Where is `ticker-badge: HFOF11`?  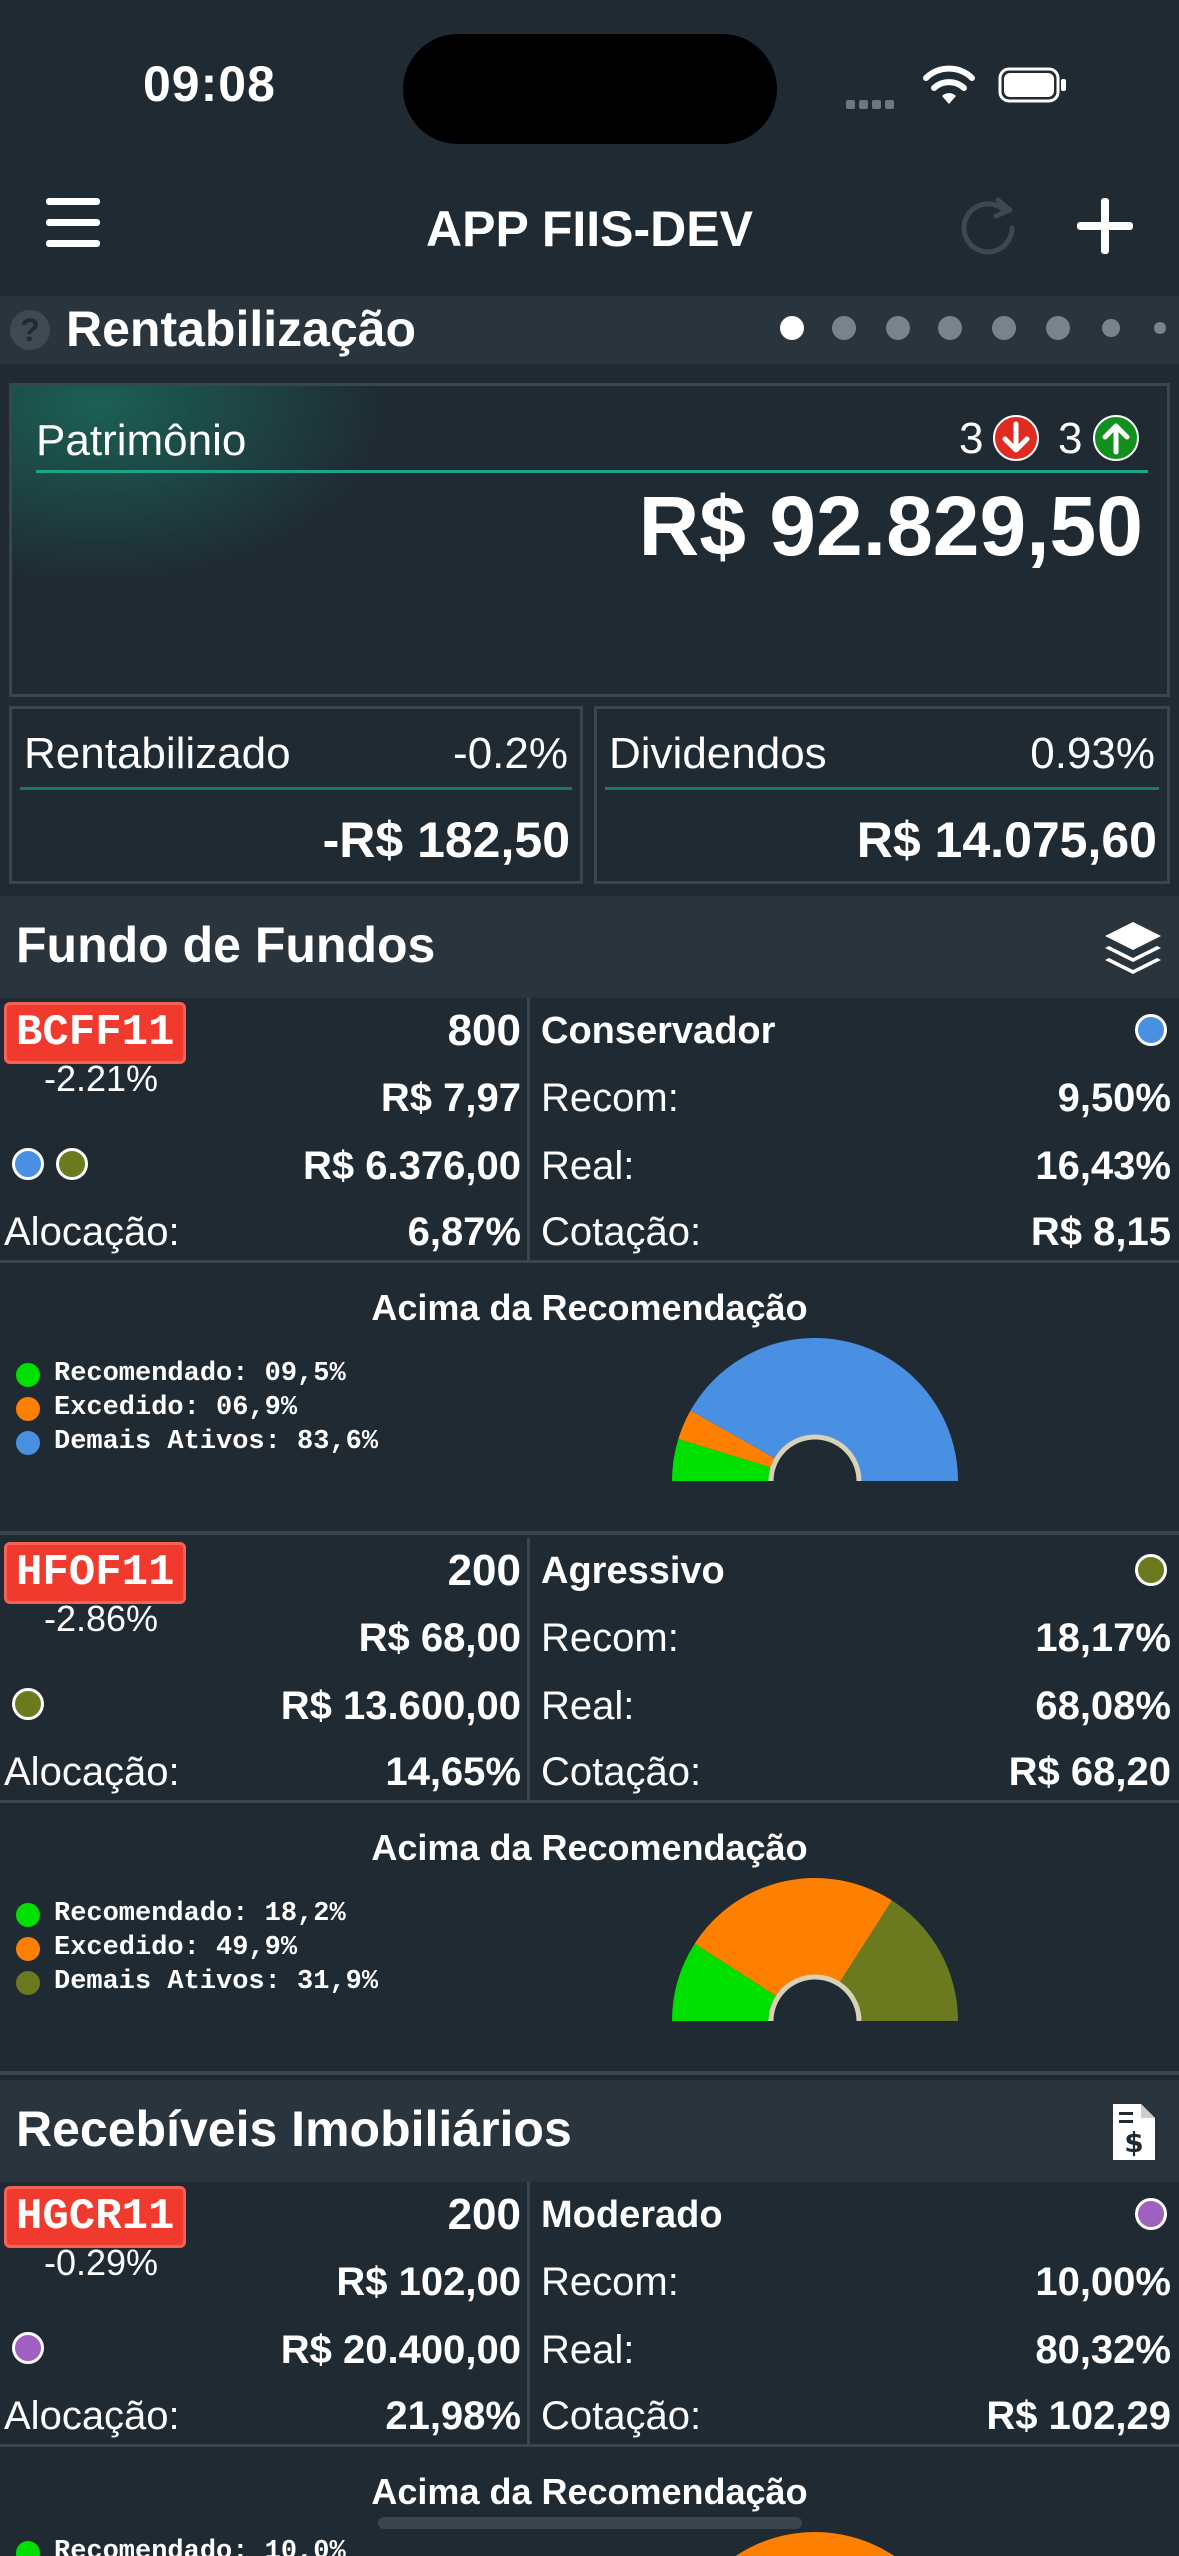 ticker-badge: HFOF11 is located at coordinates (95, 1573).